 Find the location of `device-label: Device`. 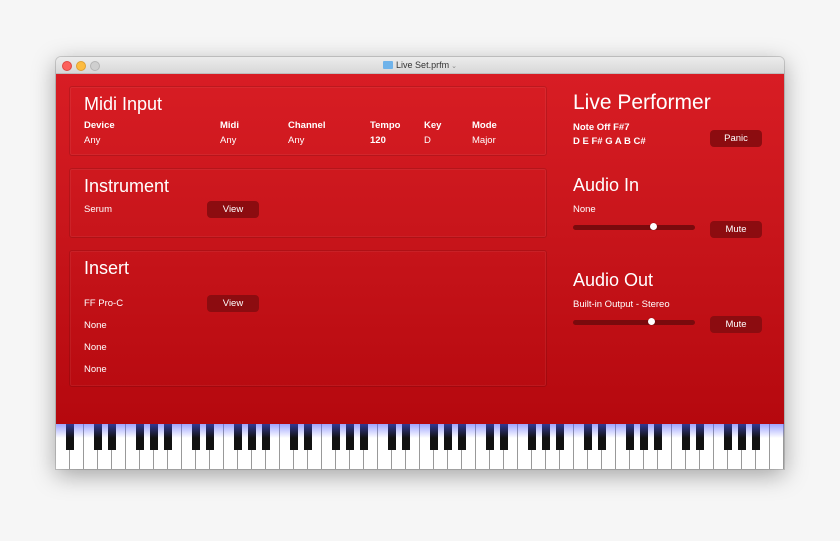

device-label: Device is located at coordinates (99, 125).